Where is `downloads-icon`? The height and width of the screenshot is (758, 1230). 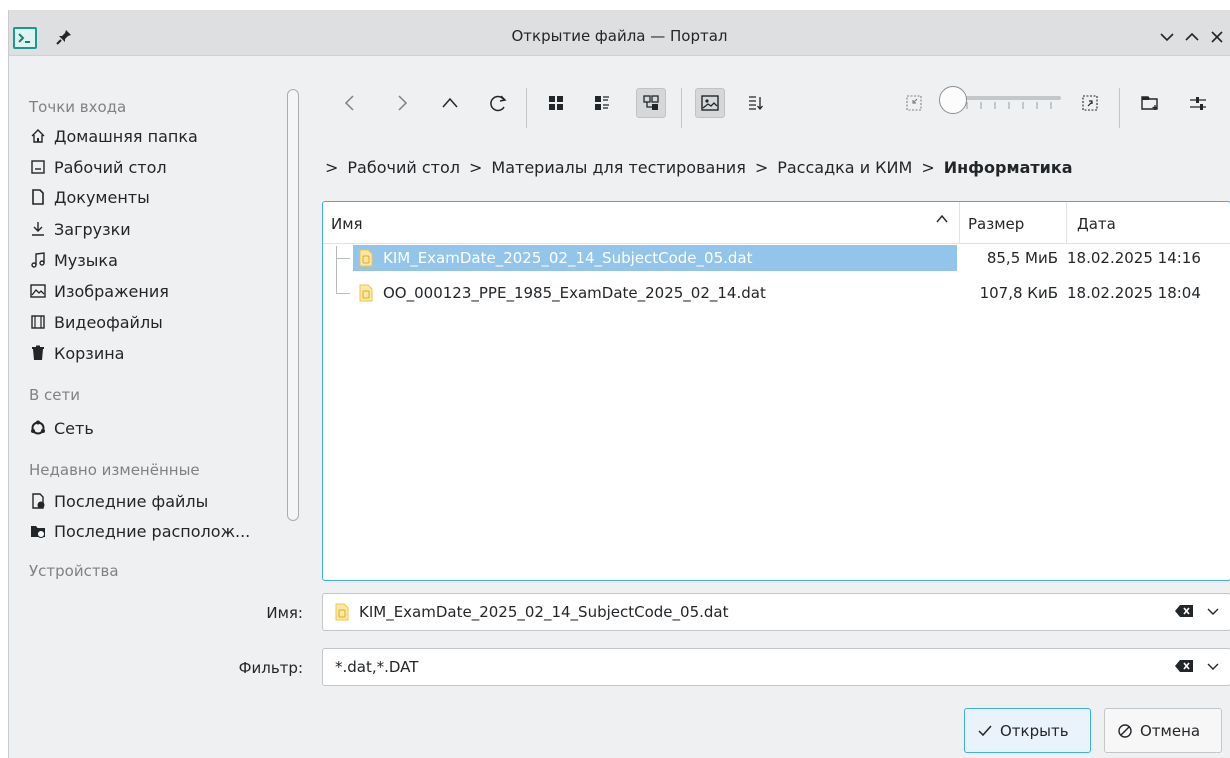 downloads-icon is located at coordinates (38, 229).